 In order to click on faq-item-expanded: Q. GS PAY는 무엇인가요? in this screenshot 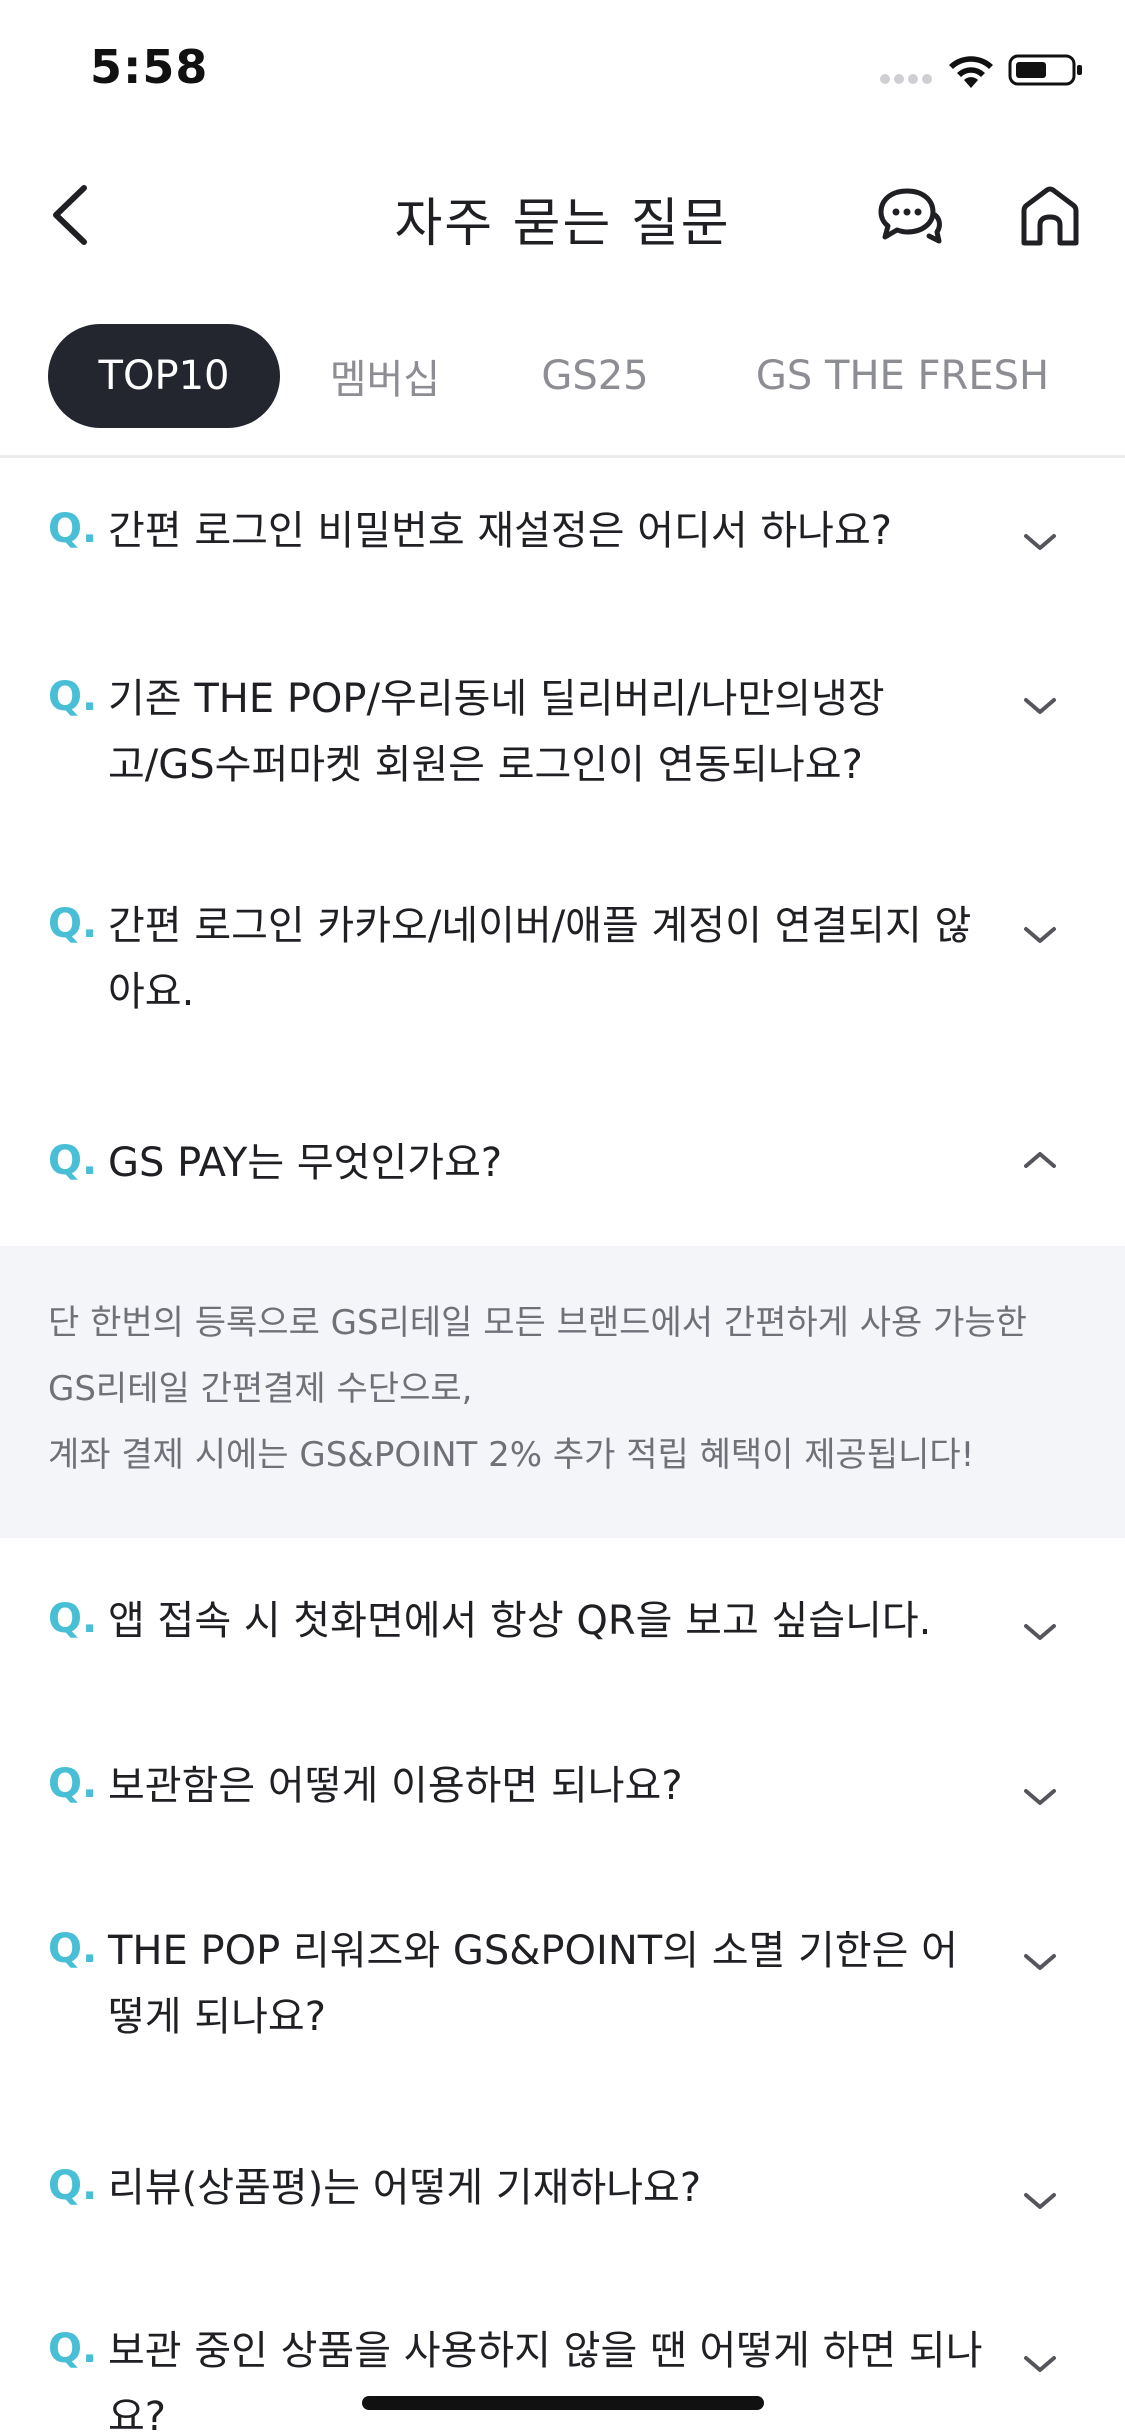, I will do `click(562, 1161)`.